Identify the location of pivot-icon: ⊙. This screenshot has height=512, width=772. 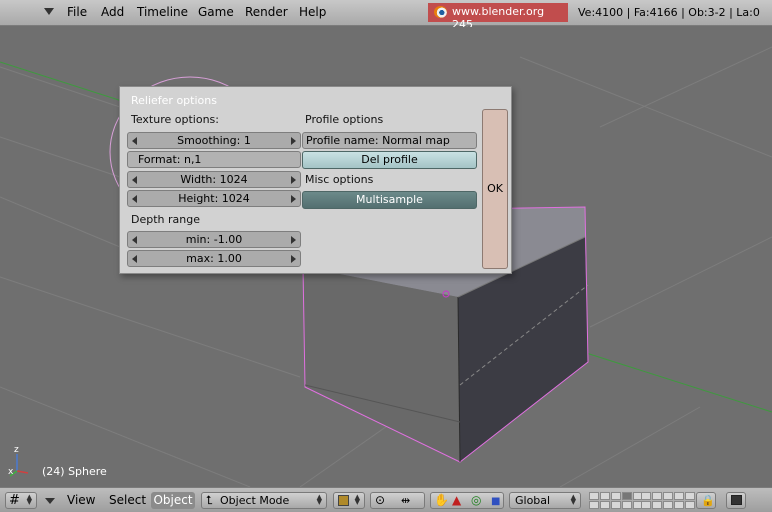
(380, 500).